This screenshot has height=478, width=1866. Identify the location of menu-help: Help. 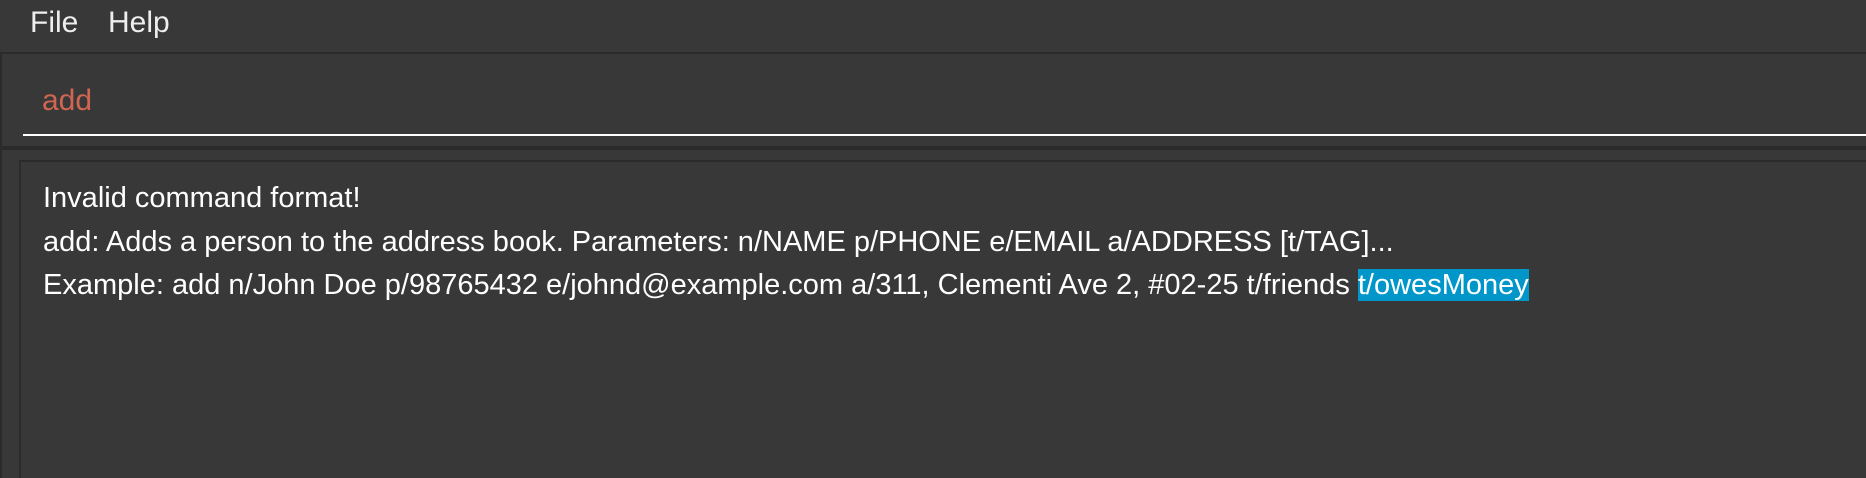
(139, 23).